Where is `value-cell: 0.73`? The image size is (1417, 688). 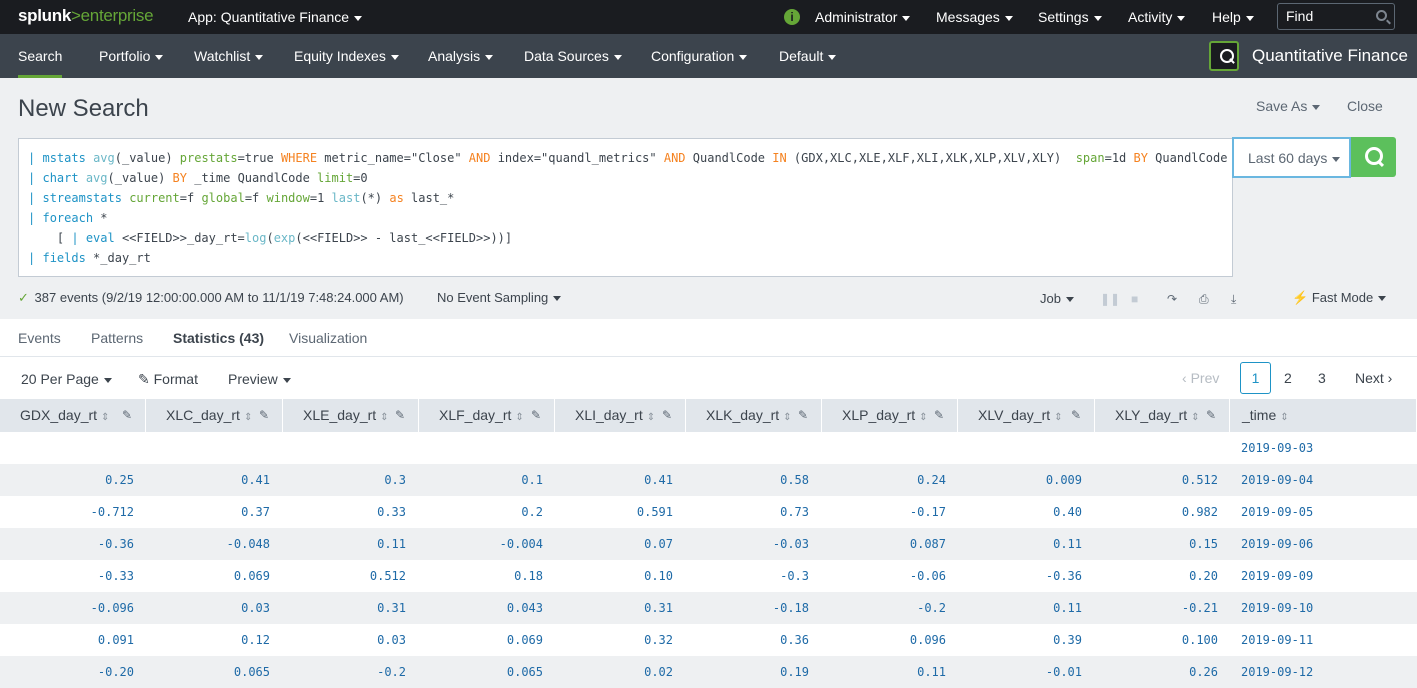 value-cell: 0.73 is located at coordinates (749, 512).